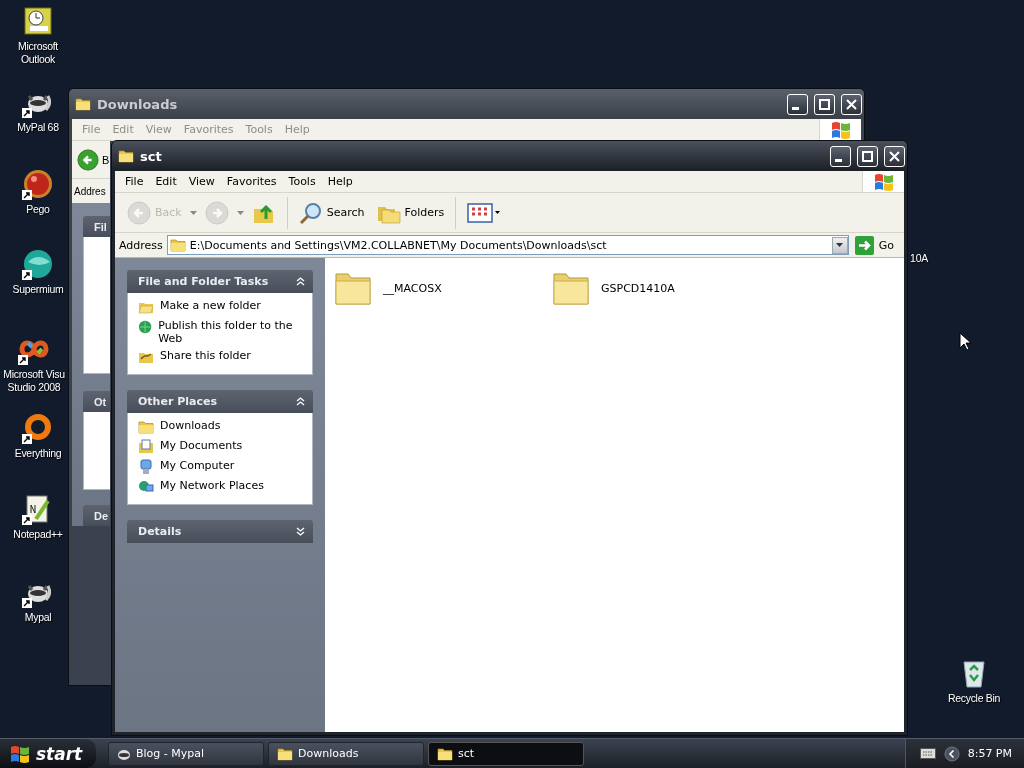 The height and width of the screenshot is (768, 1024). Describe the element at coordinates (989, 753) in the screenshot. I see `clock: 8:57 PM` at that location.